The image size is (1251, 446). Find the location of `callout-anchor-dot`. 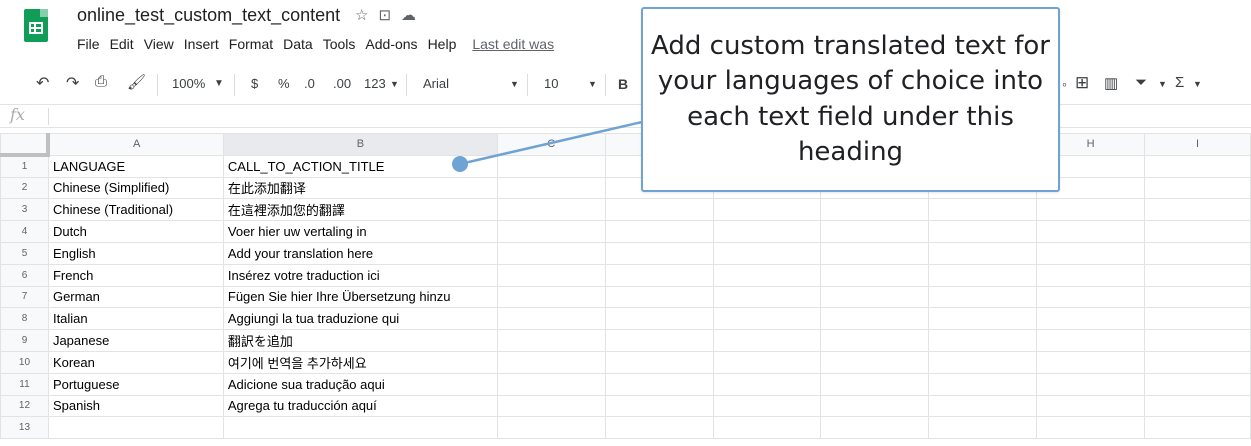

callout-anchor-dot is located at coordinates (460, 164).